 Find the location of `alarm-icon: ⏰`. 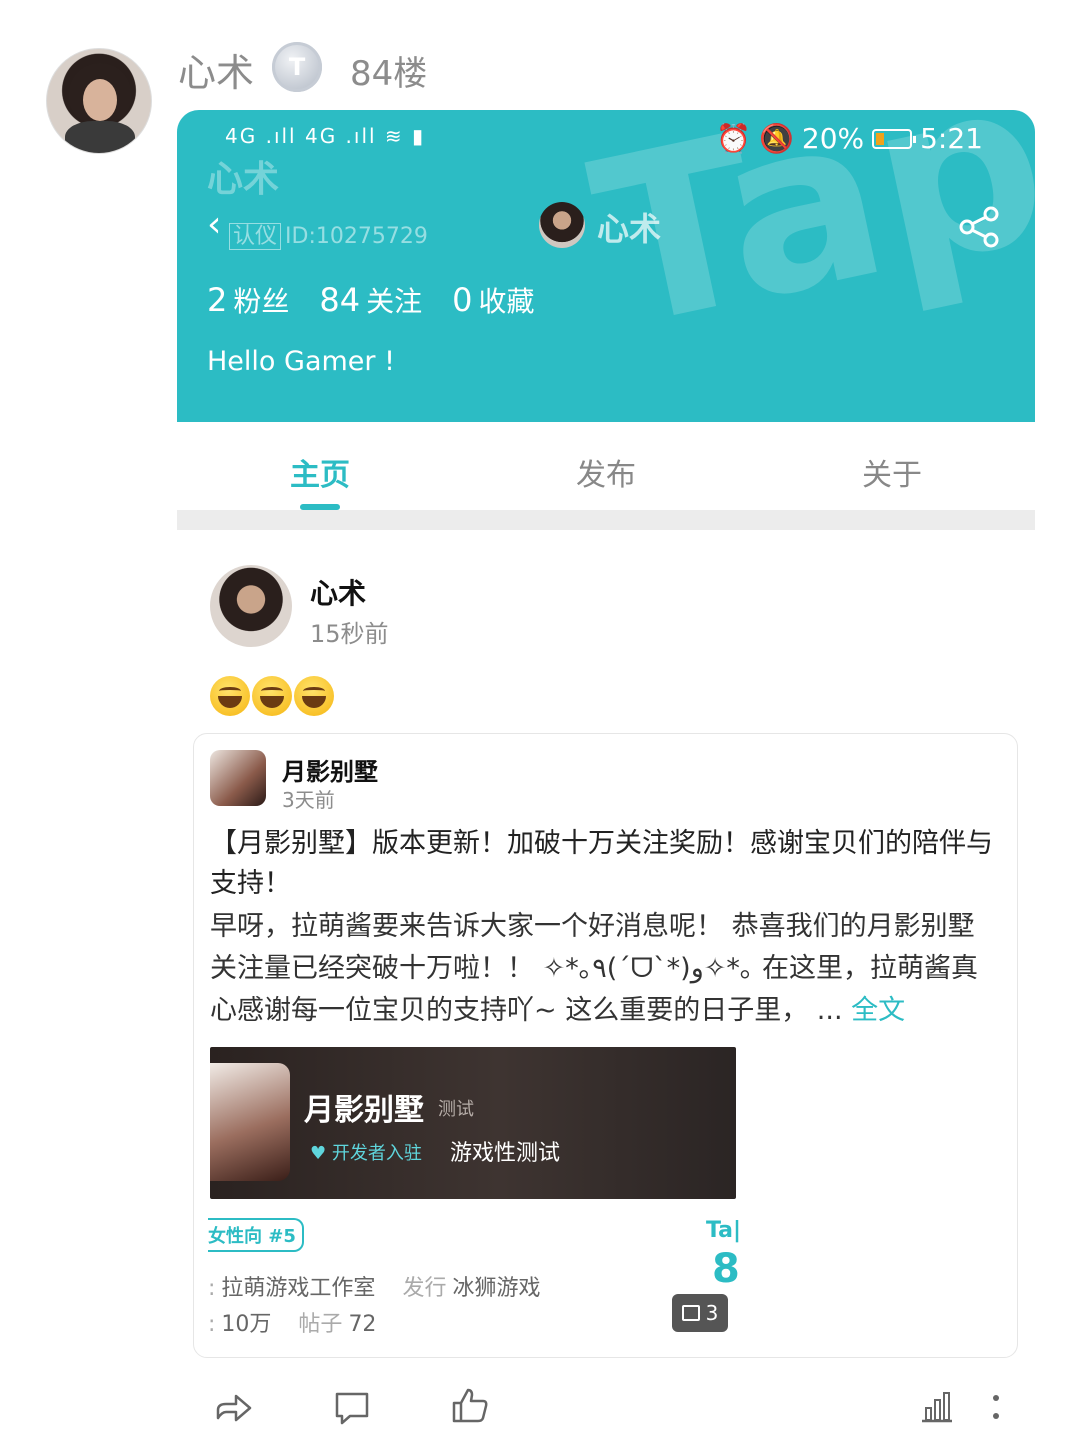

alarm-icon: ⏰ is located at coordinates (733, 138).